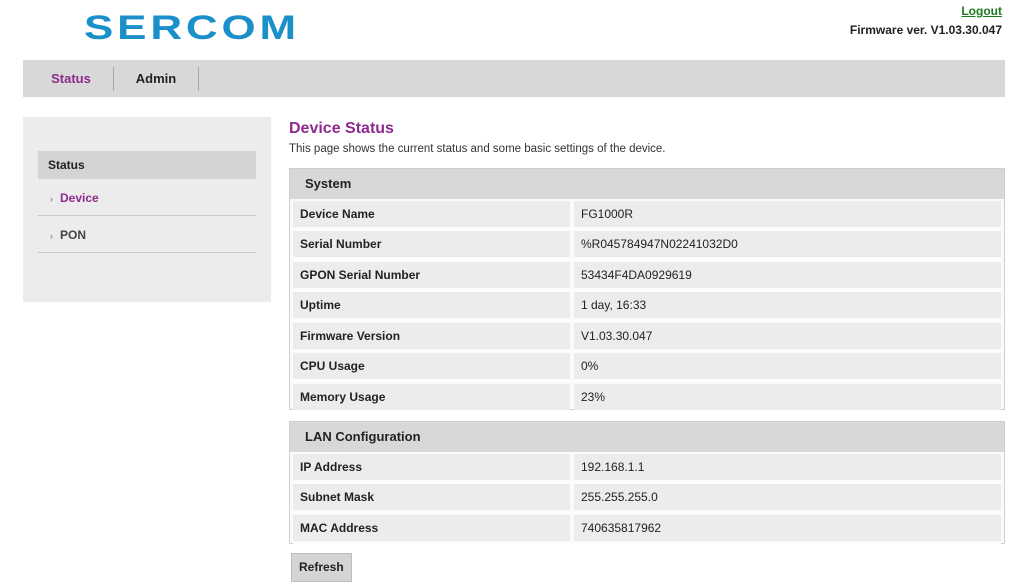  What do you see at coordinates (925, 30) in the screenshot?
I see `firmware-version-label: Firmware ver. V1.03.30.047` at bounding box center [925, 30].